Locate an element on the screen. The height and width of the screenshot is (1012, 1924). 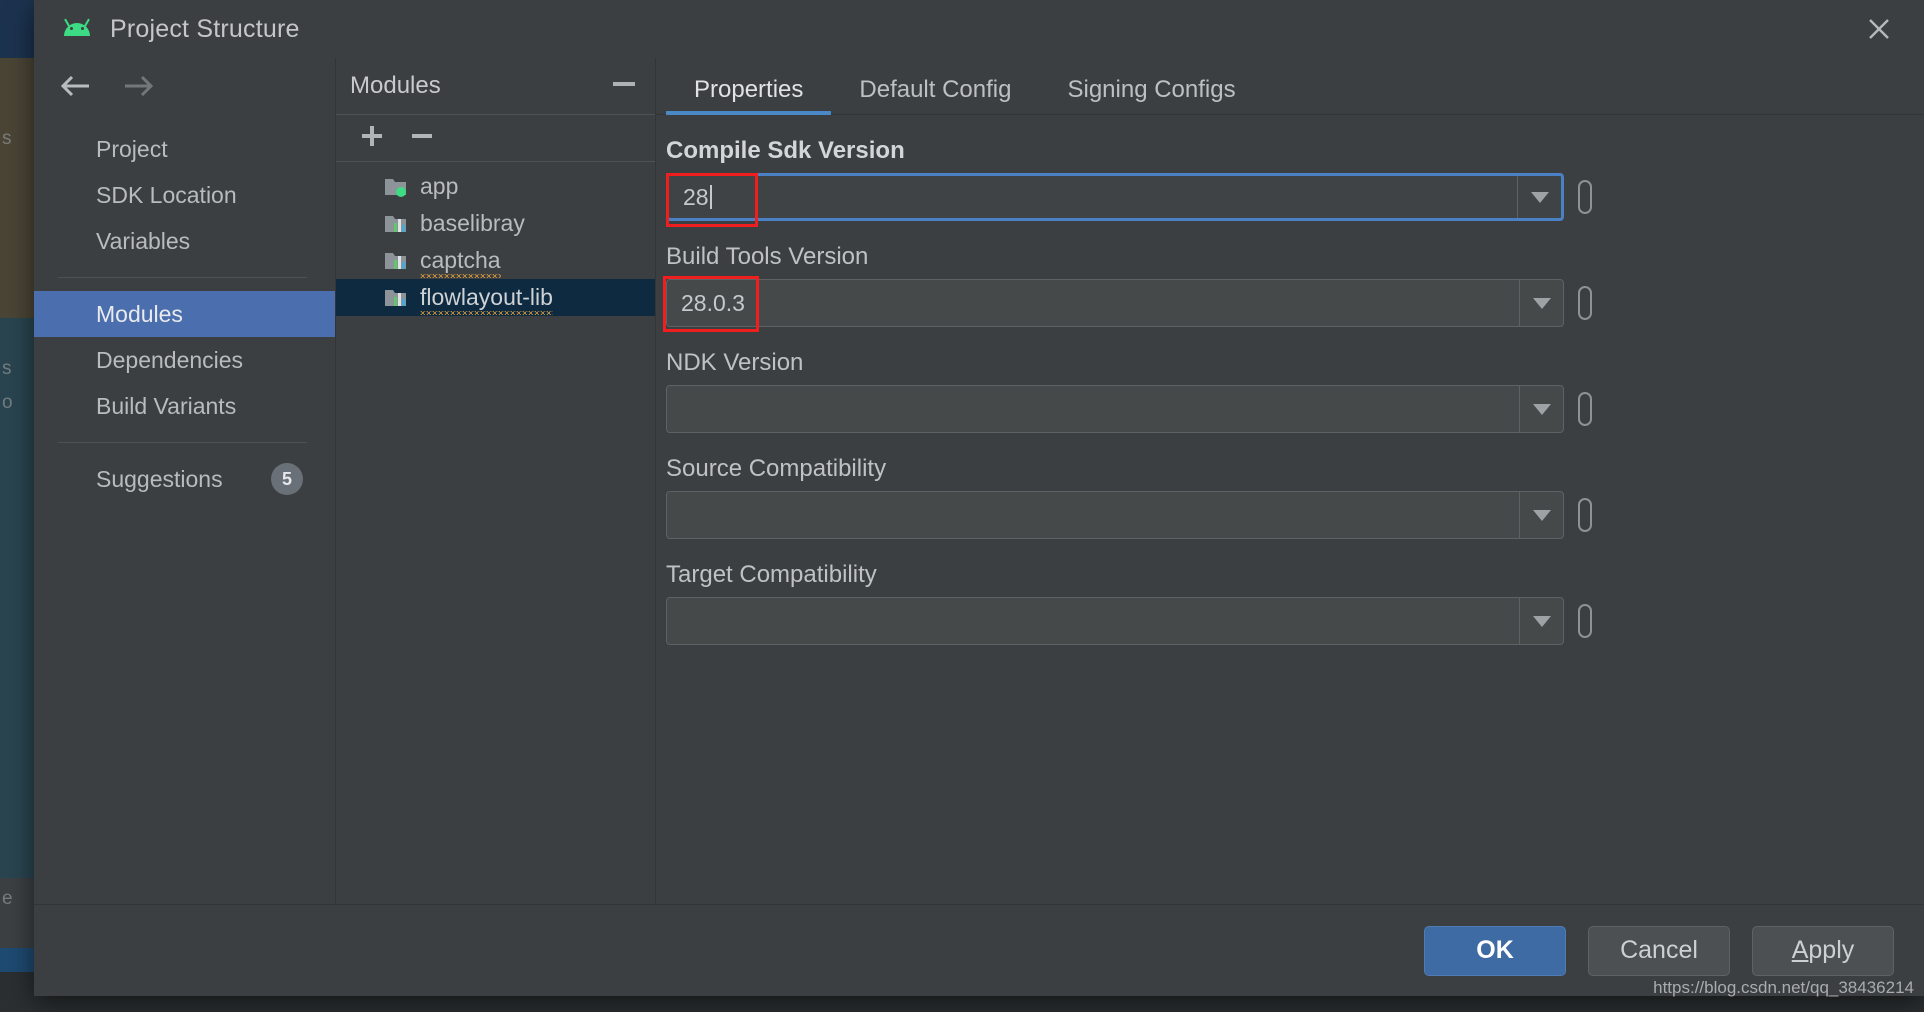
bg-strip-navy is located at coordinates (17, 29).